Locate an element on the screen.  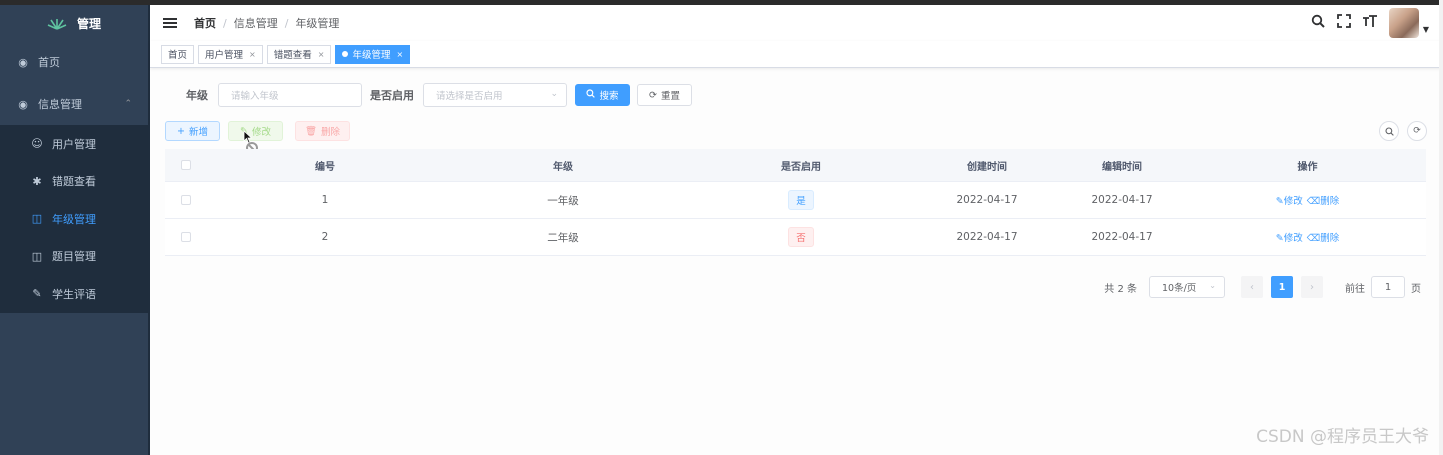
breadcrumb: 首页 / 信息管理 / 年级管理 is located at coordinates (266, 23).